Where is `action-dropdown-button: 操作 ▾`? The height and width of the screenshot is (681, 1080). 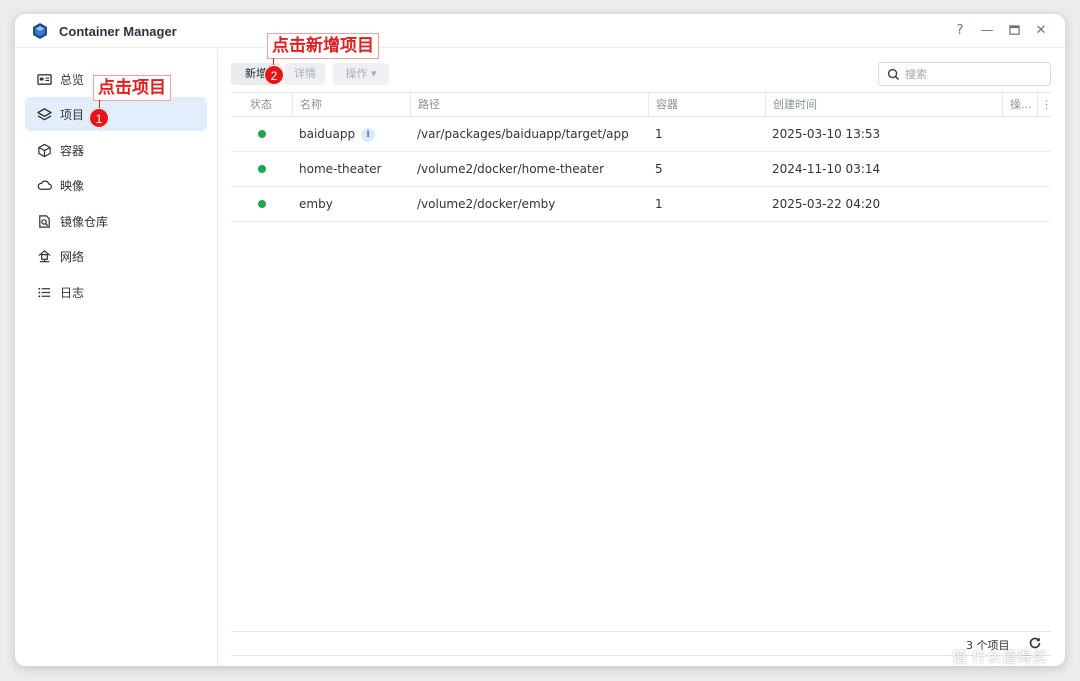
action-dropdown-button: 操作 ▾ is located at coordinates (361, 74).